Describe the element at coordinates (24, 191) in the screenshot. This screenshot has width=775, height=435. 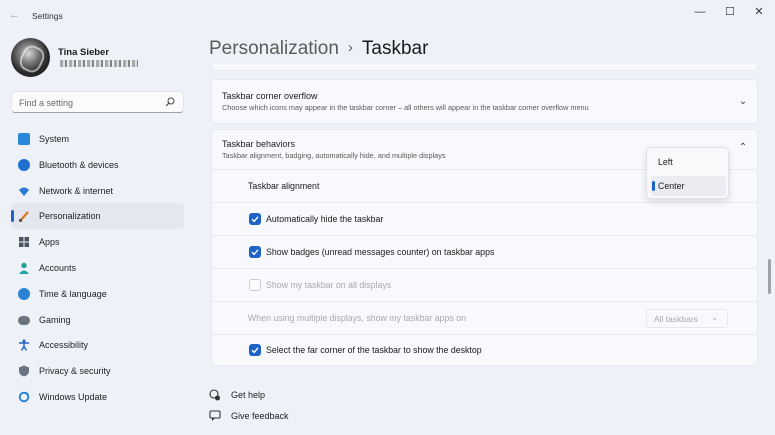
I see `wifi-icon` at that location.